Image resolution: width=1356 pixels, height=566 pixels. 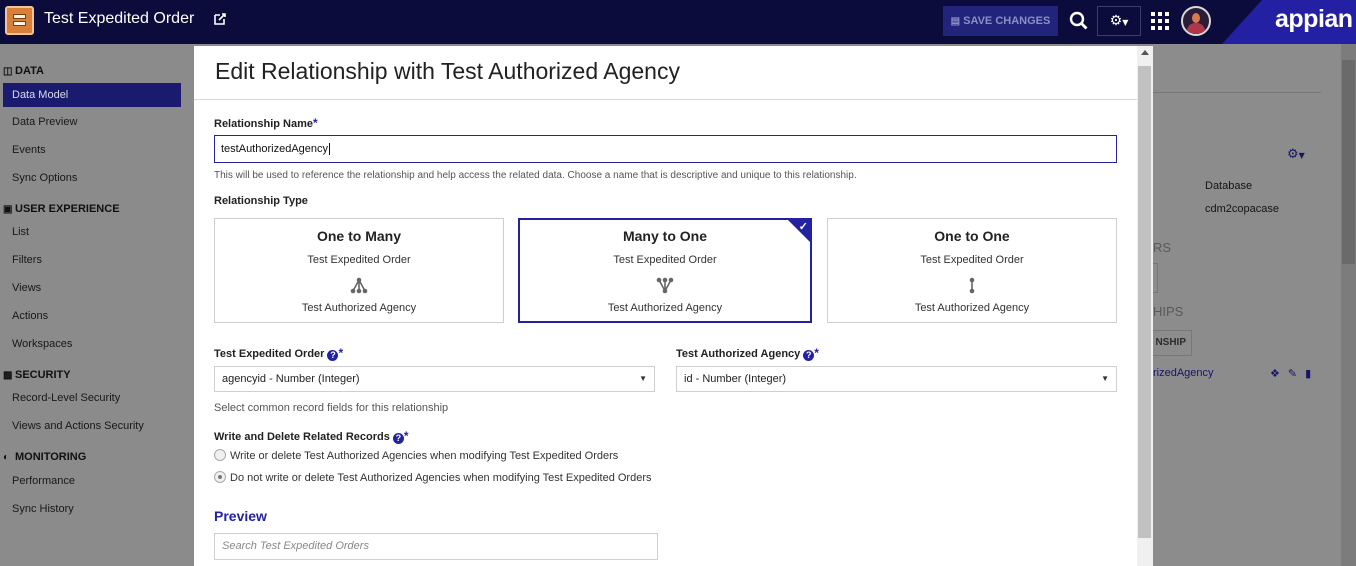 What do you see at coordinates (42, 344) in the screenshot?
I see `sidebar-item-workspaces: Workspaces` at bounding box center [42, 344].